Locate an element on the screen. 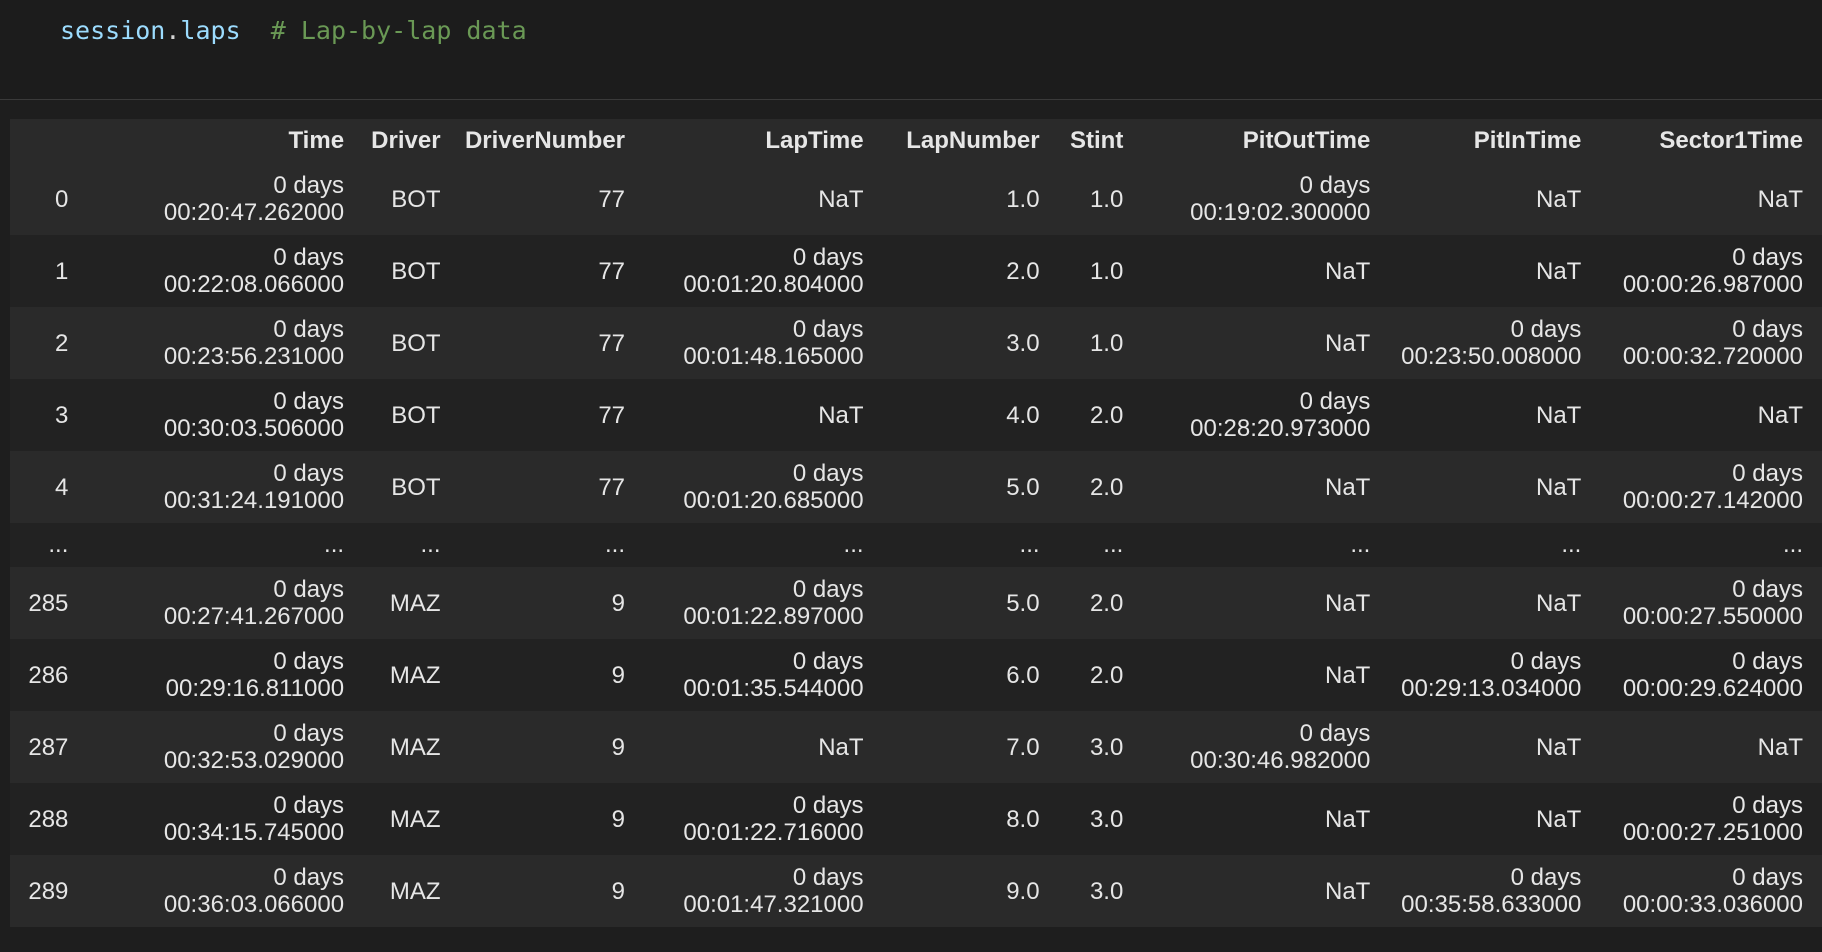 This screenshot has width=1822, height=952. code-attribute: laps is located at coordinates (210, 30).